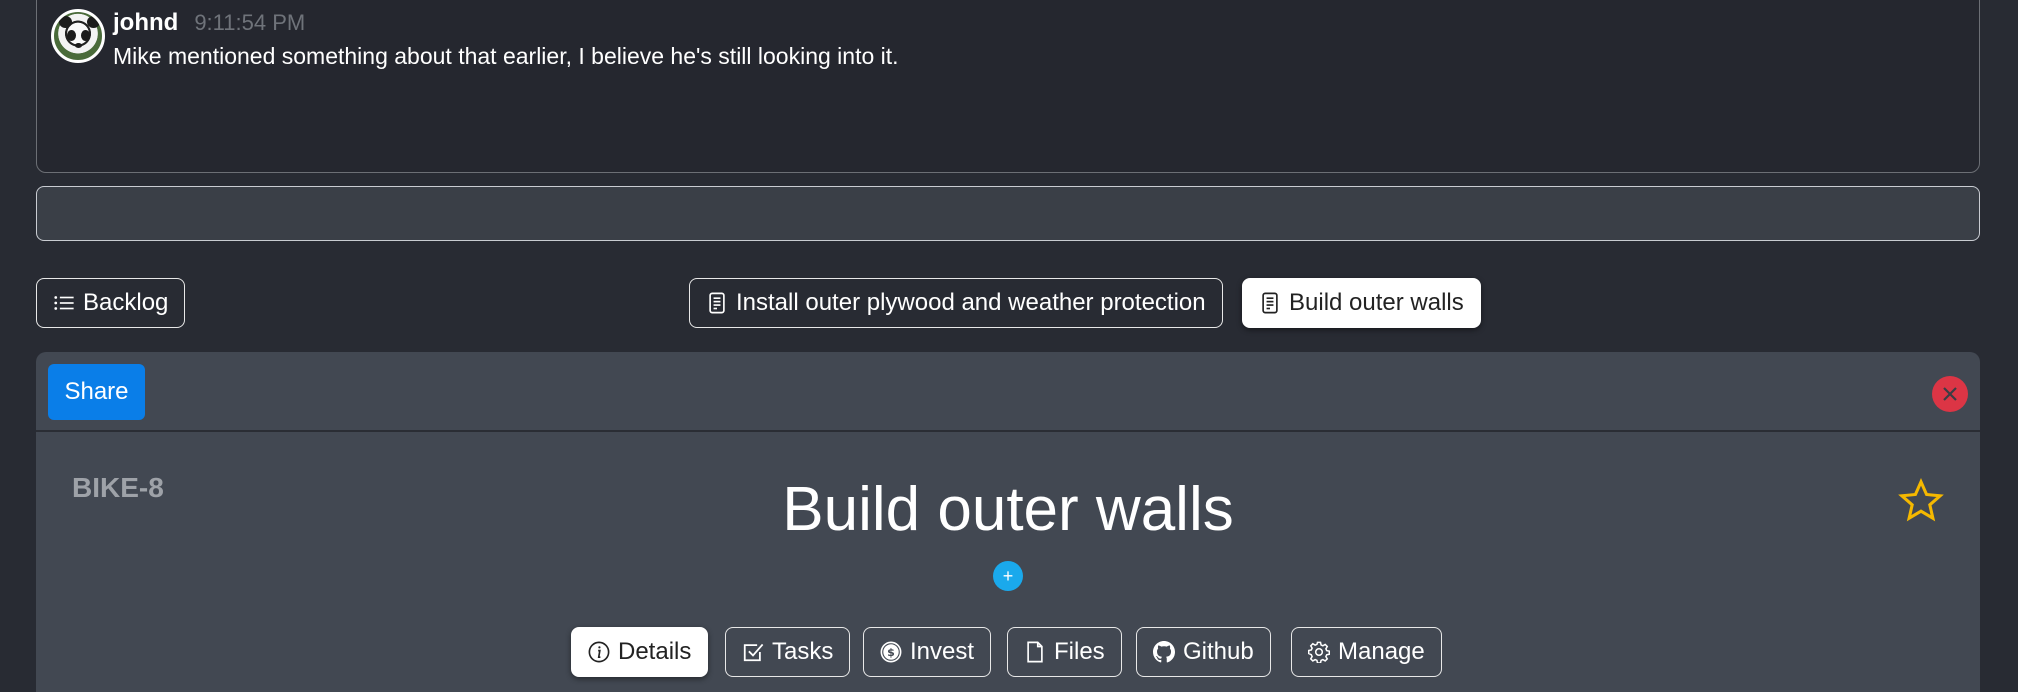 This screenshot has width=2018, height=692. What do you see at coordinates (1008, 392) in the screenshot?
I see `panel-header: Share` at bounding box center [1008, 392].